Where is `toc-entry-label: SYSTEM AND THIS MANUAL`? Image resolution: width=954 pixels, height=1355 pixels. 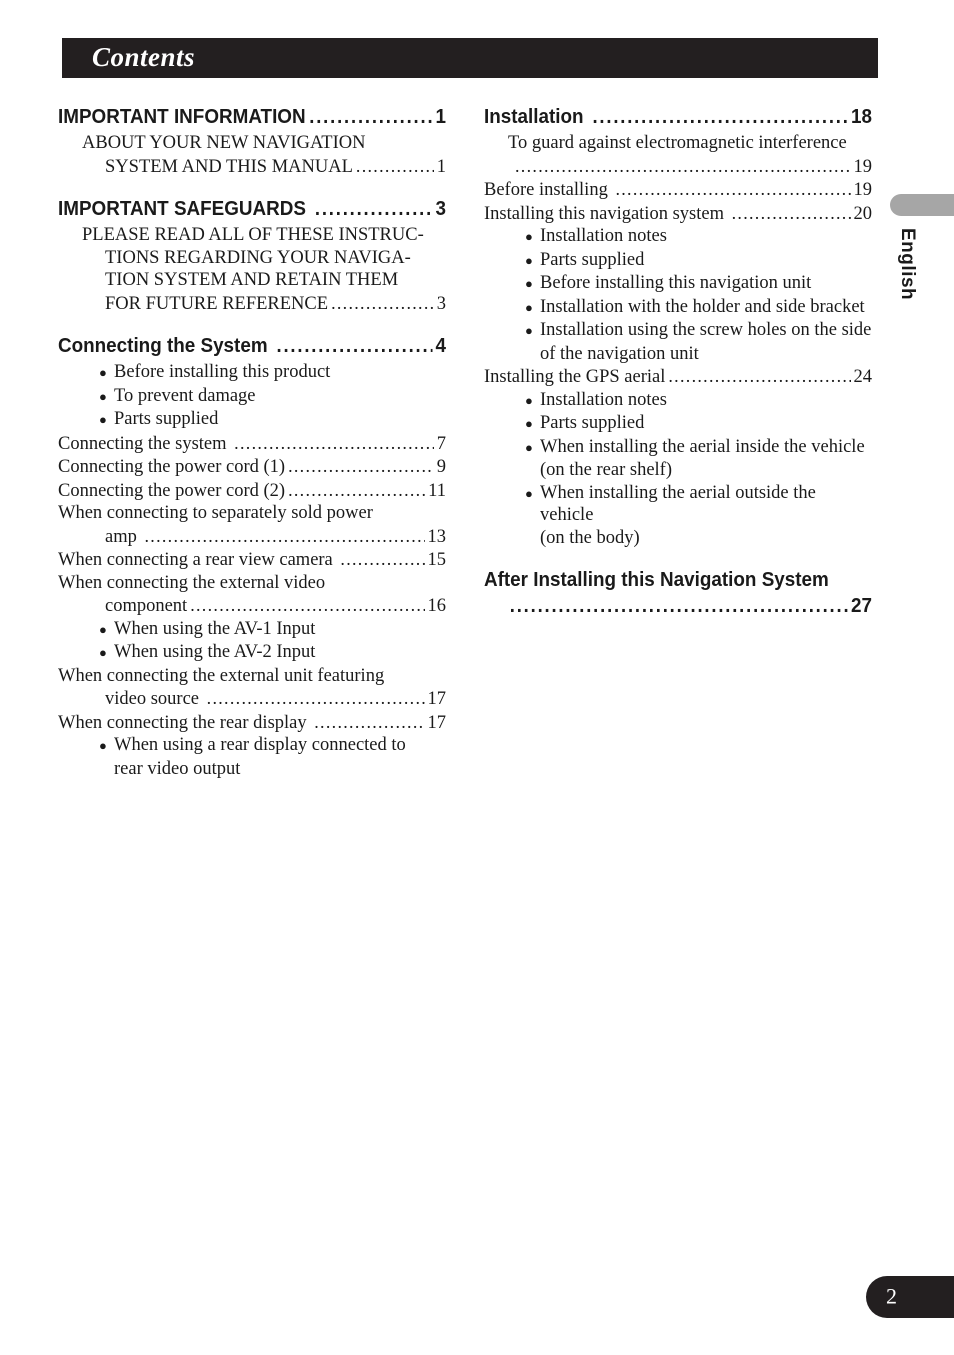 toc-entry-label: SYSTEM AND THIS MANUAL is located at coordinates (229, 166).